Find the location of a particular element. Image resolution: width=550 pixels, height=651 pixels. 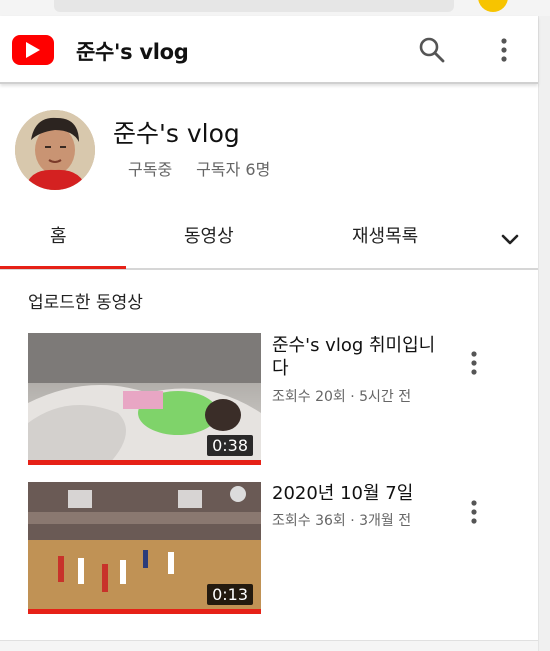

right-gutter is located at coordinates (544, 333).